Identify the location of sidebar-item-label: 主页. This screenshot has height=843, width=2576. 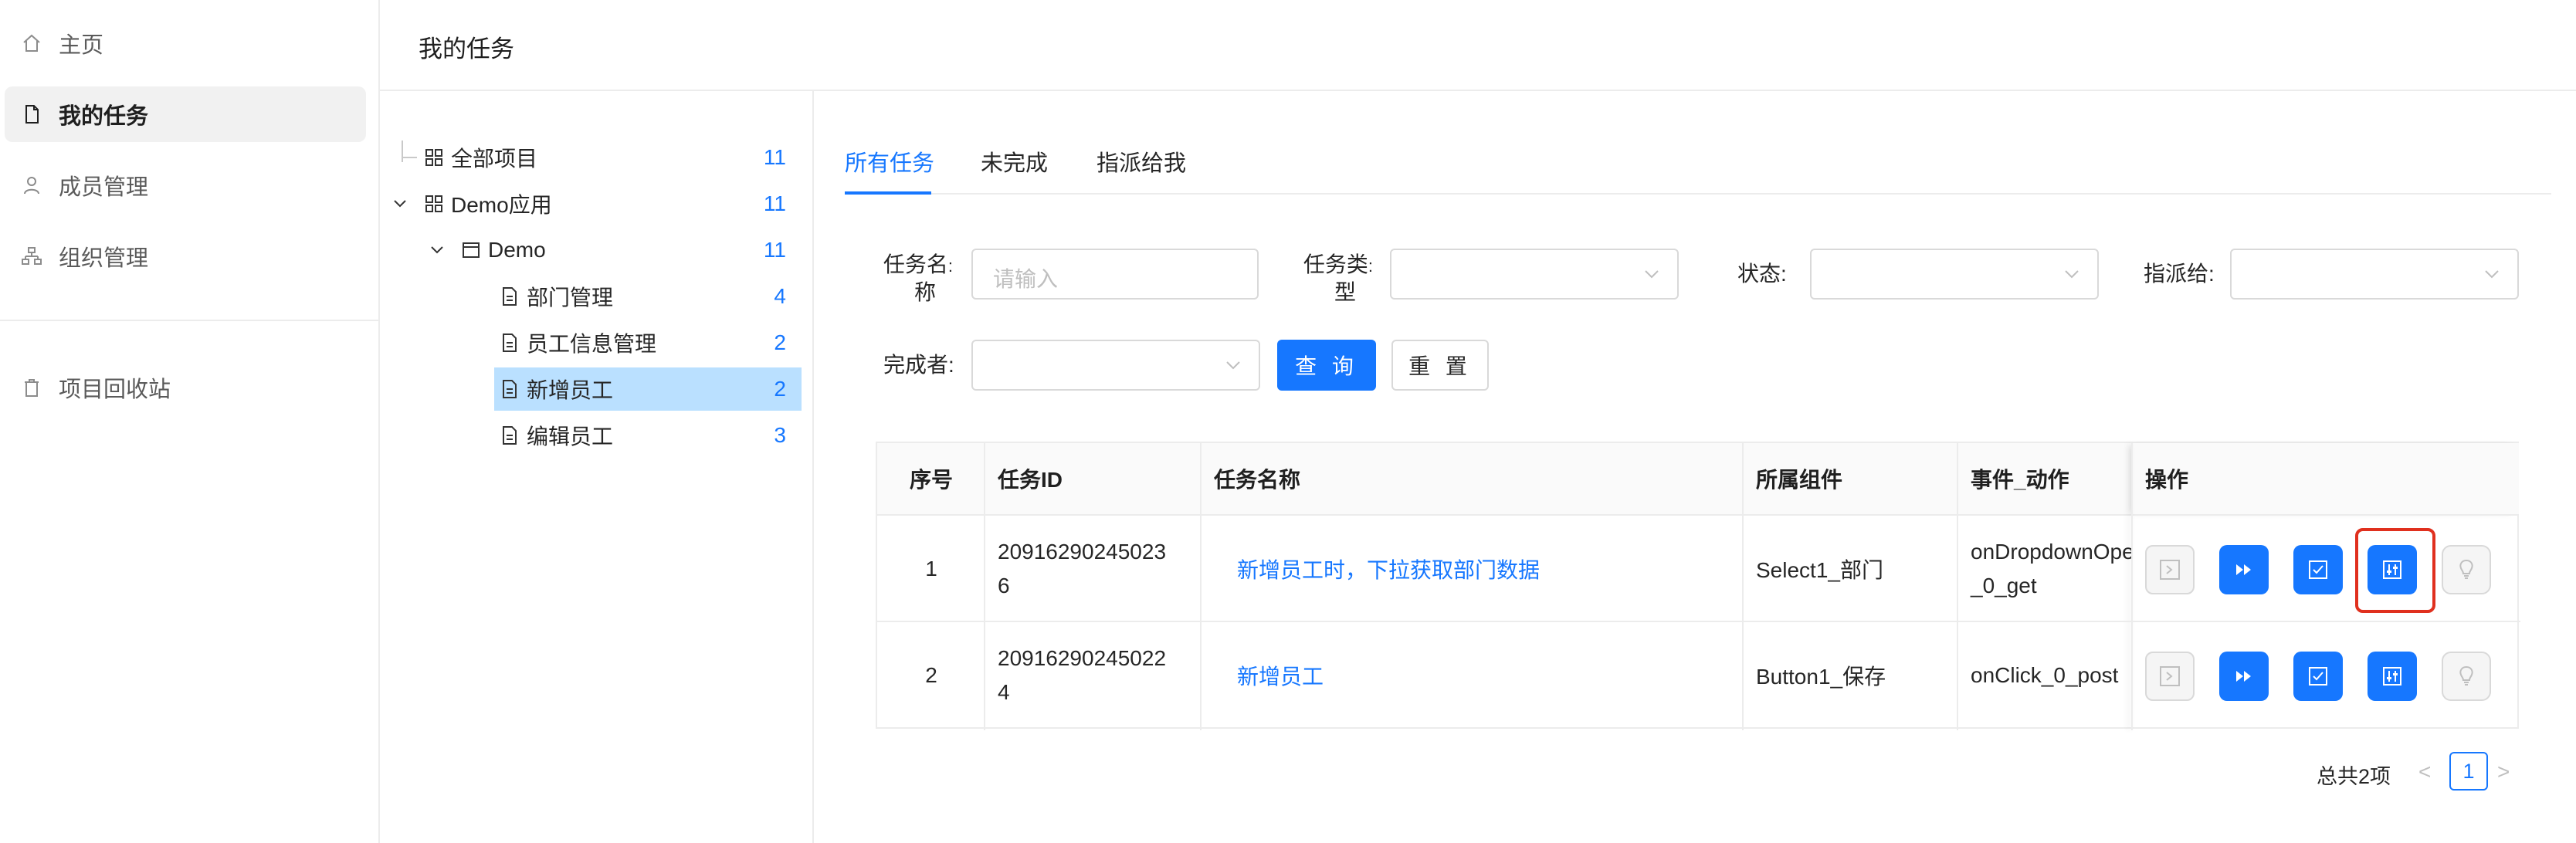
(81, 45).